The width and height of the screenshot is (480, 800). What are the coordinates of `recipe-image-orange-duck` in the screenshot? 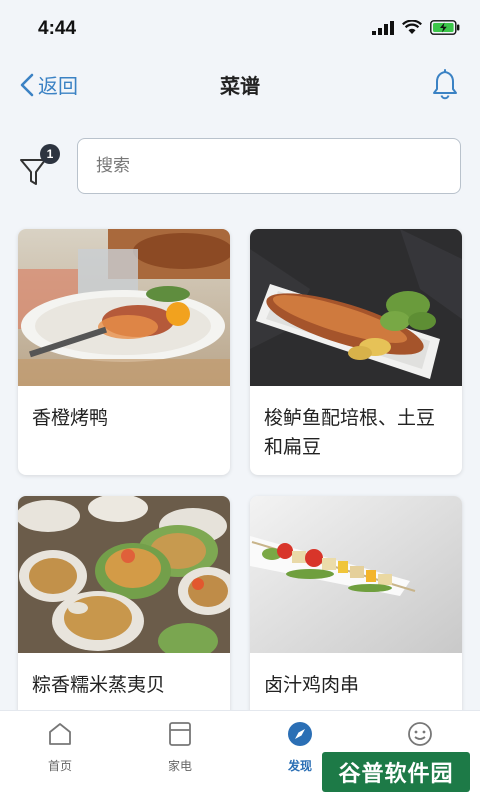 It's located at (124, 307).